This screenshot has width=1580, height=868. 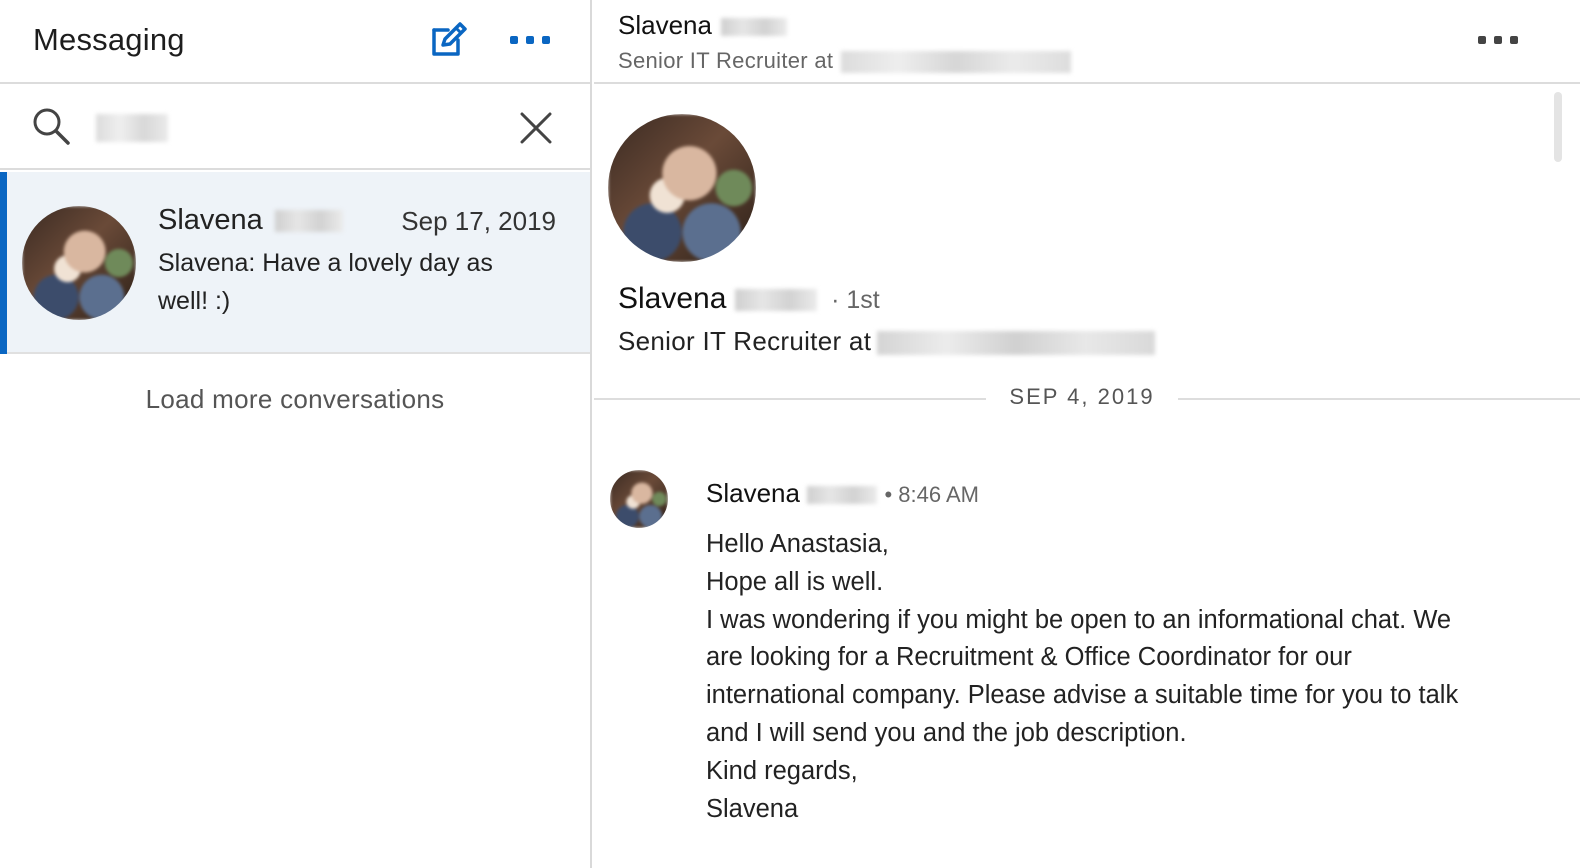 I want to click on more-options-button, so click(x=536, y=40).